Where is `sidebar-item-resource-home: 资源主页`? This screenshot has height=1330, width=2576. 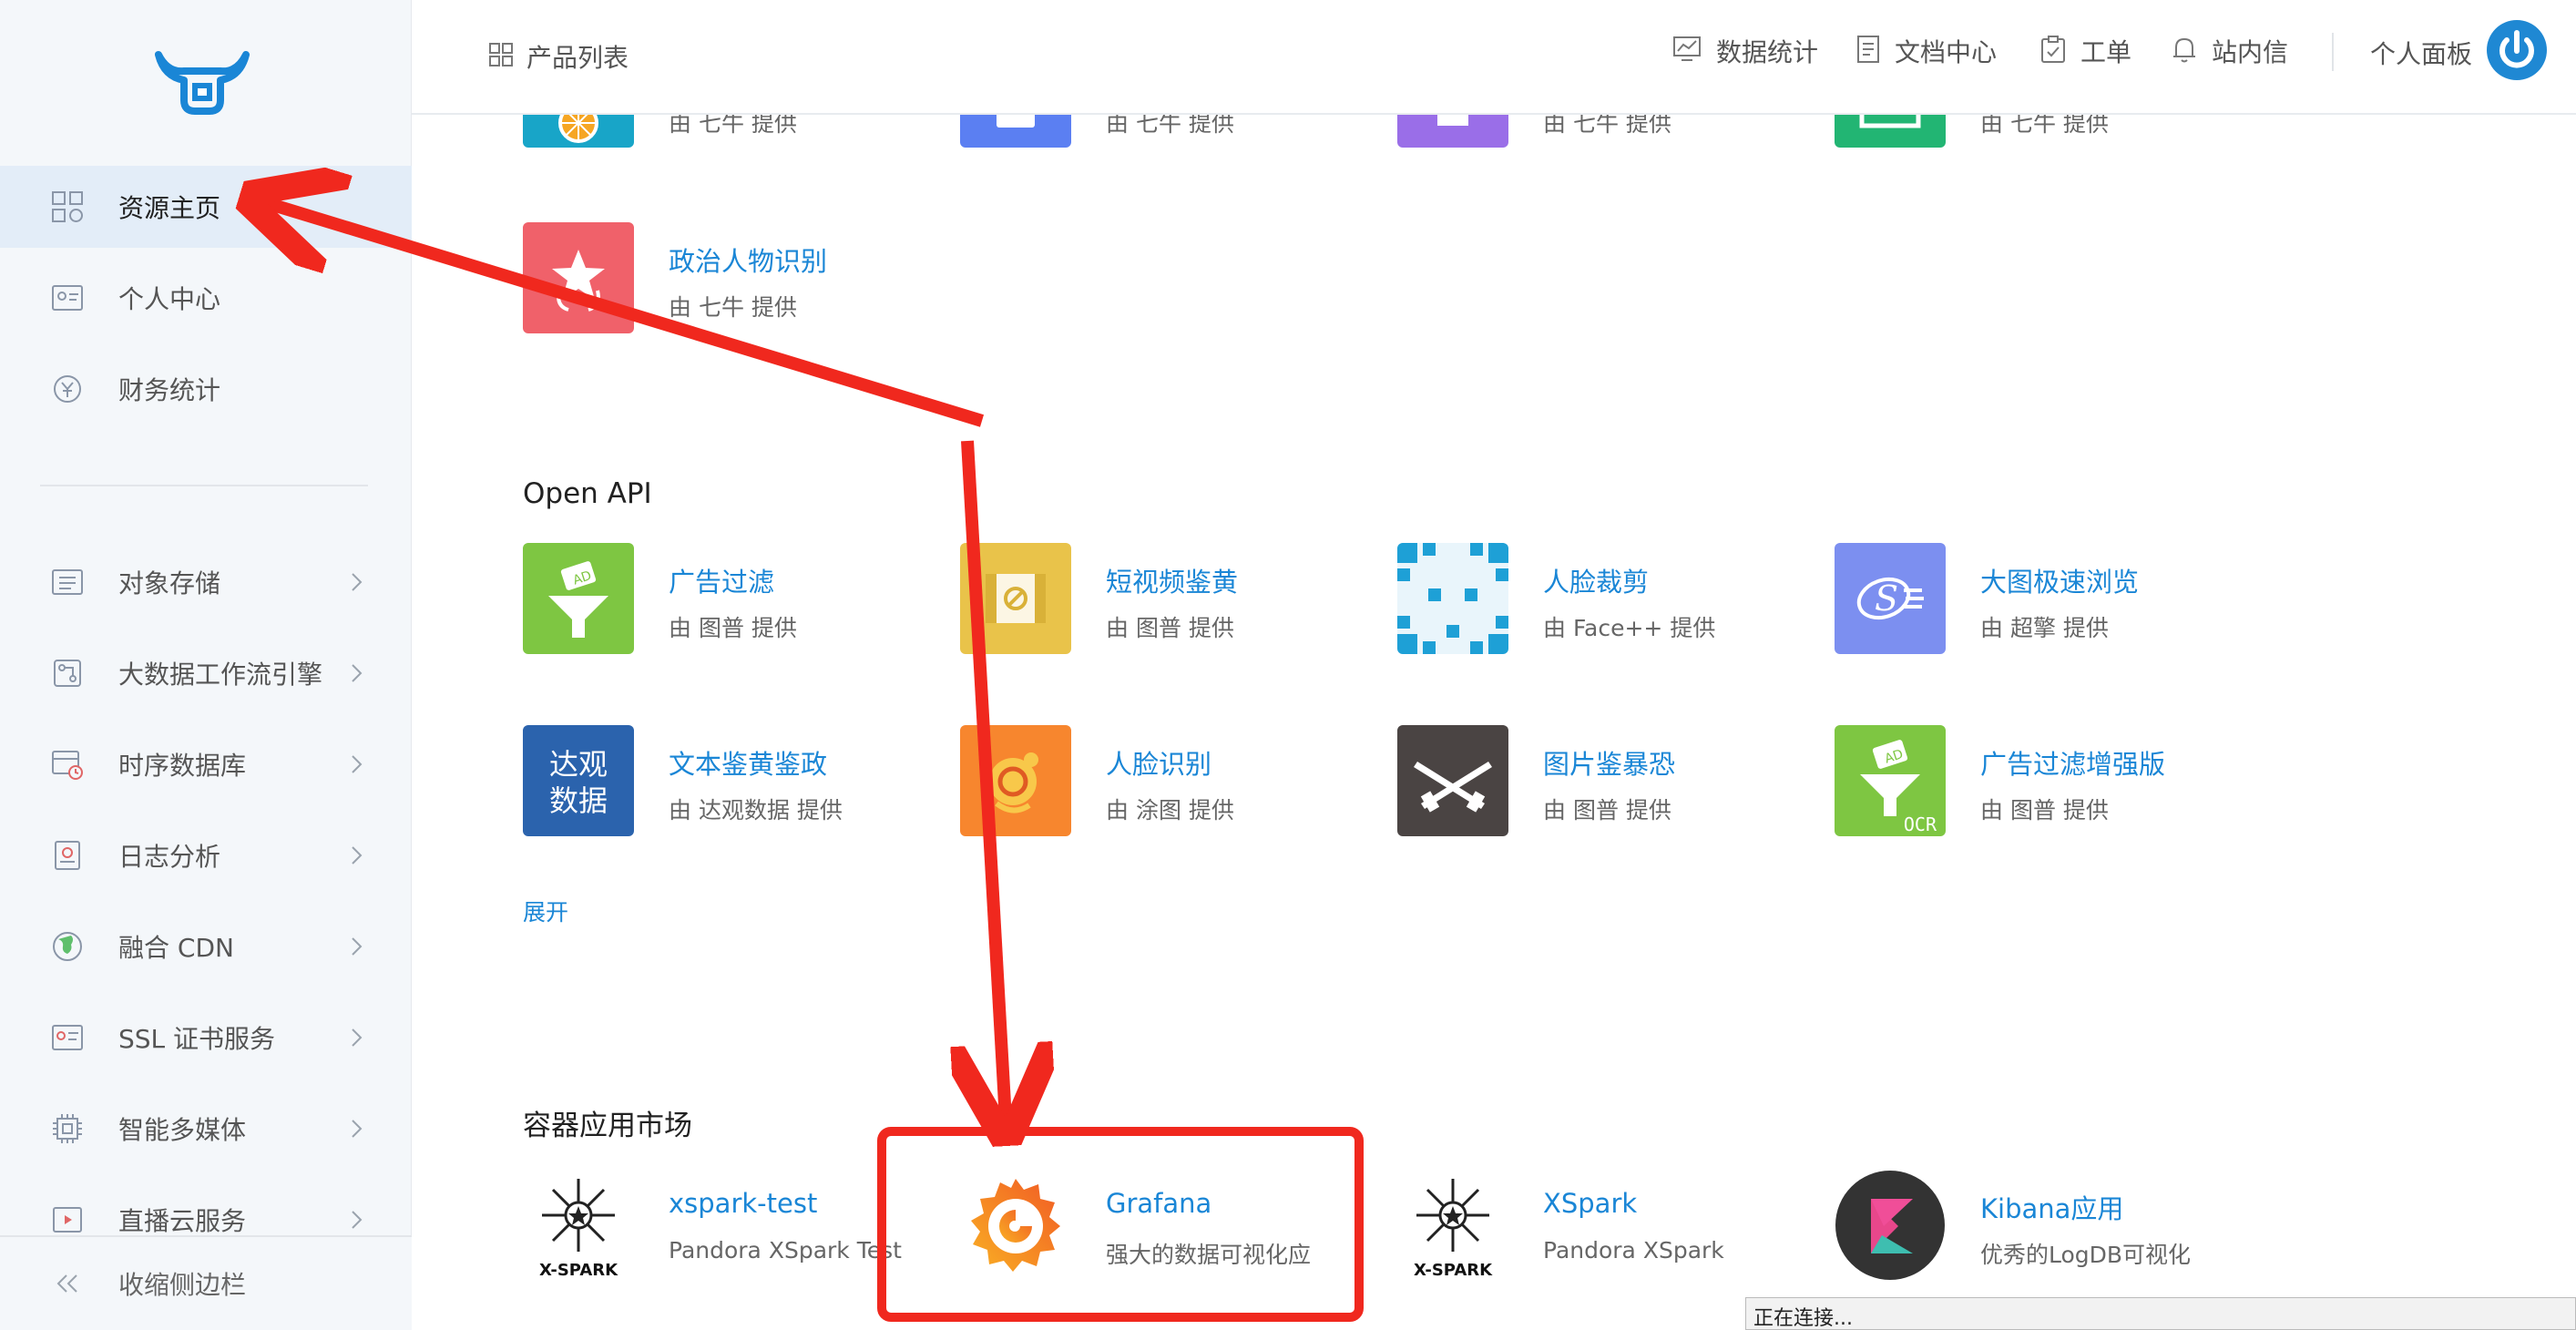 sidebar-item-resource-home: 资源主页 is located at coordinates (206, 207).